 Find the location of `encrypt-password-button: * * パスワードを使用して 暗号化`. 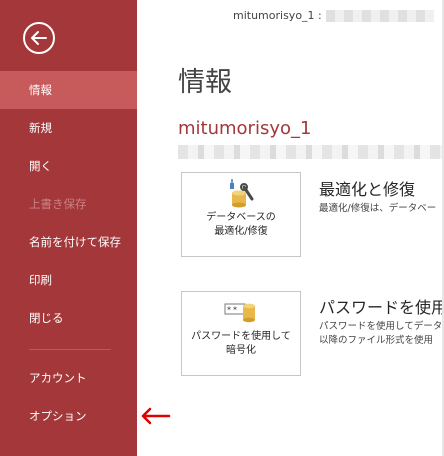

encrypt-password-button: * * パスワードを使用して 暗号化 is located at coordinates (241, 333).